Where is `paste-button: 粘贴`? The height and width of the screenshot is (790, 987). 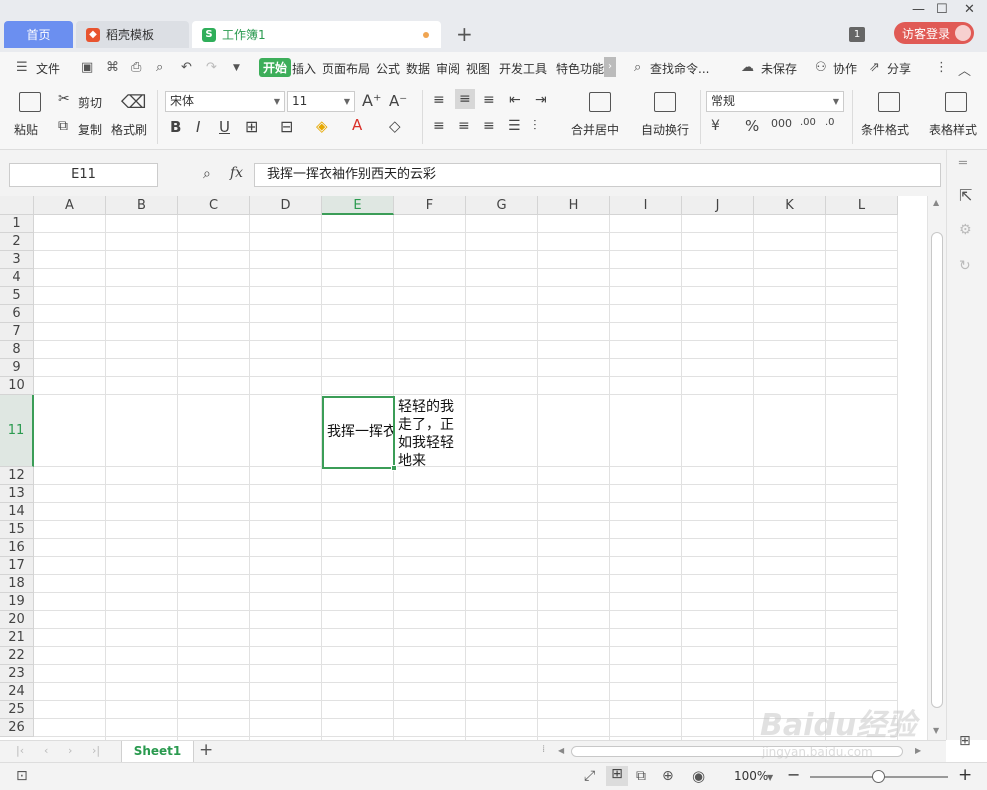 paste-button: 粘贴 is located at coordinates (26, 129).